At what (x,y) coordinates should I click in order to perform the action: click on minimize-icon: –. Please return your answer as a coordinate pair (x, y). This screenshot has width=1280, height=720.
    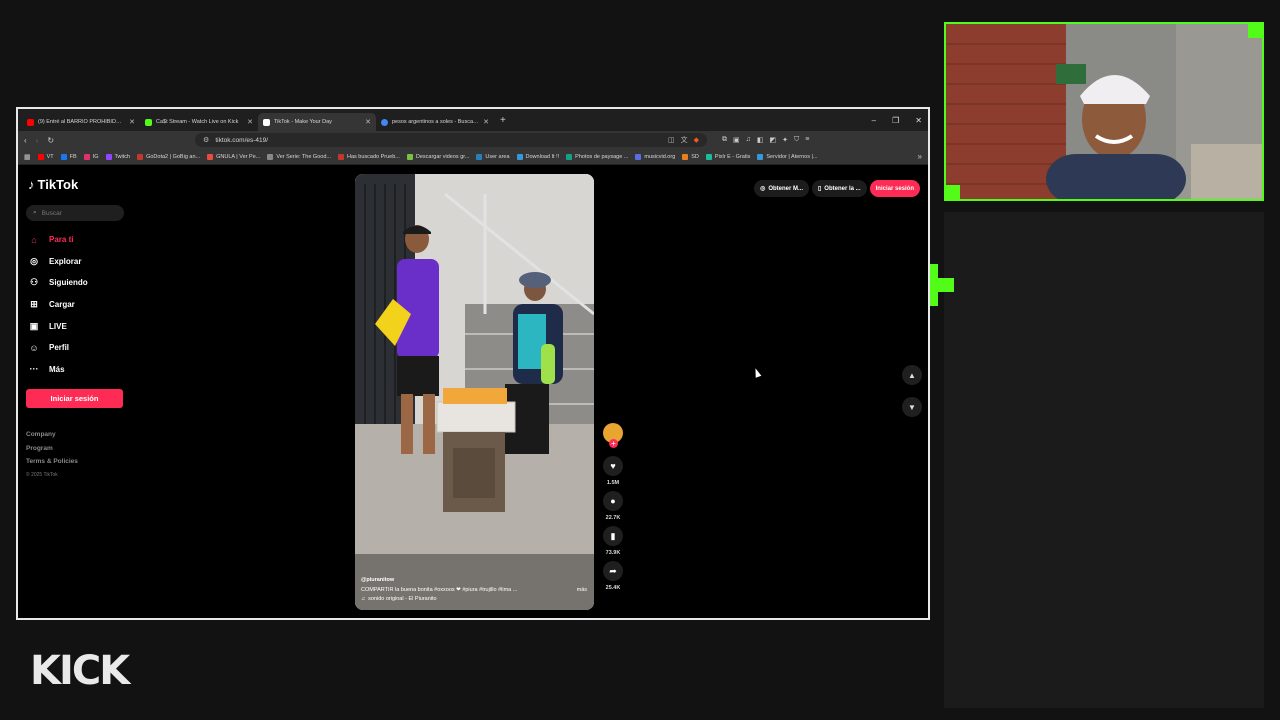
    Looking at the image, I should click on (874, 120).